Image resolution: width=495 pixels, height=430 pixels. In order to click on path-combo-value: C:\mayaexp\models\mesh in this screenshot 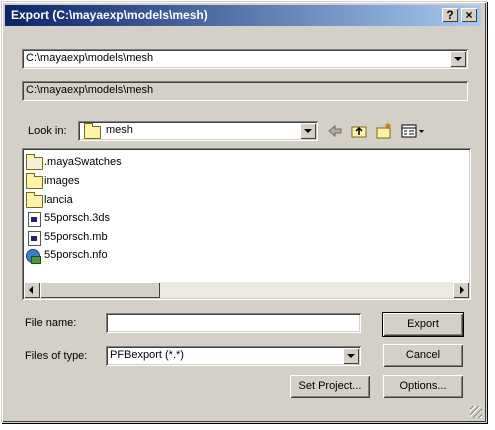, I will do `click(90, 58)`.